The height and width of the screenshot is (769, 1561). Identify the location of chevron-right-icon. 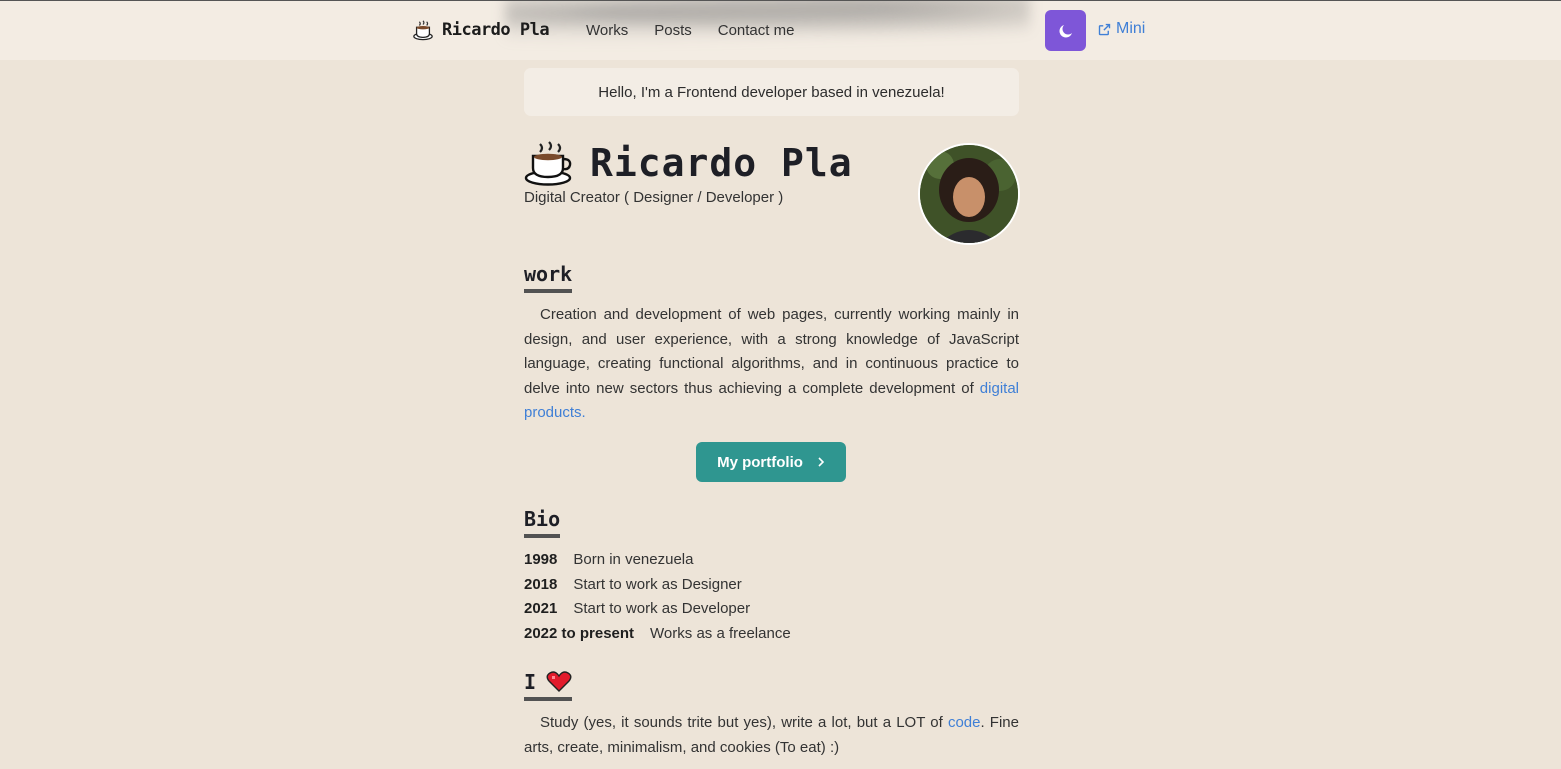
(821, 462).